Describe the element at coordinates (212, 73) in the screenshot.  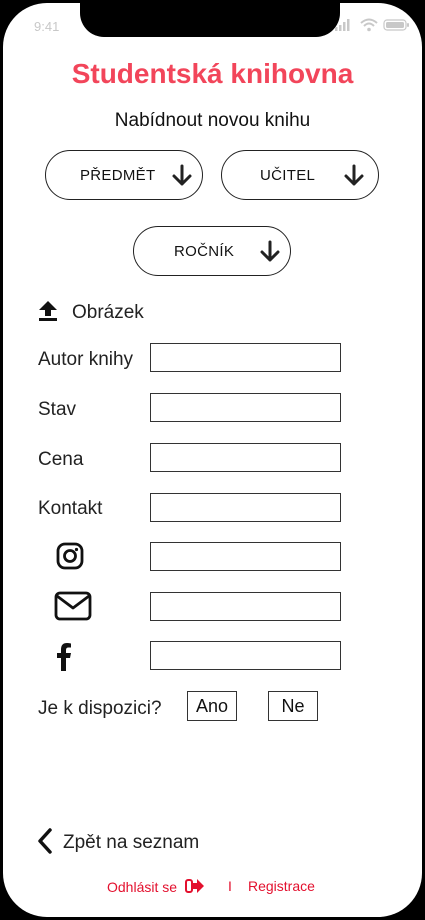
I see `app-title: Studentská knihovna` at that location.